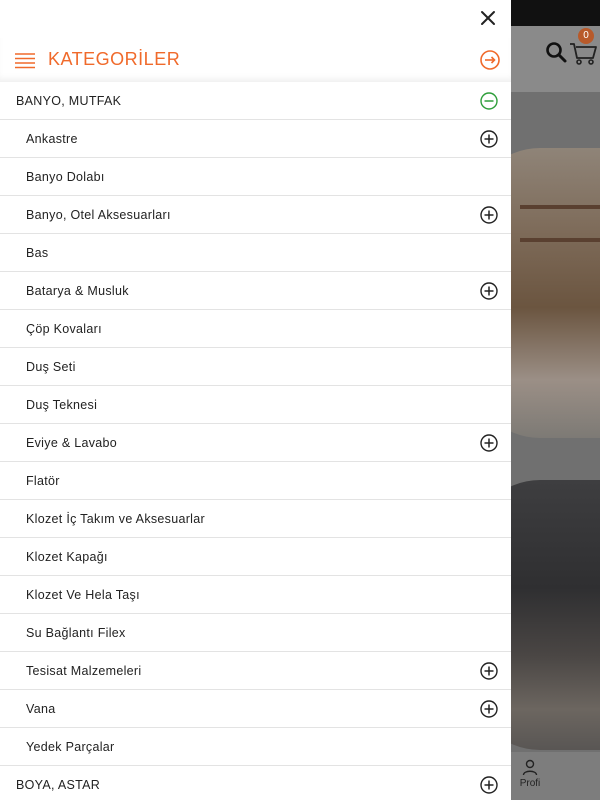 The image size is (600, 800). I want to click on category-label: Duş Seti, so click(51, 367).